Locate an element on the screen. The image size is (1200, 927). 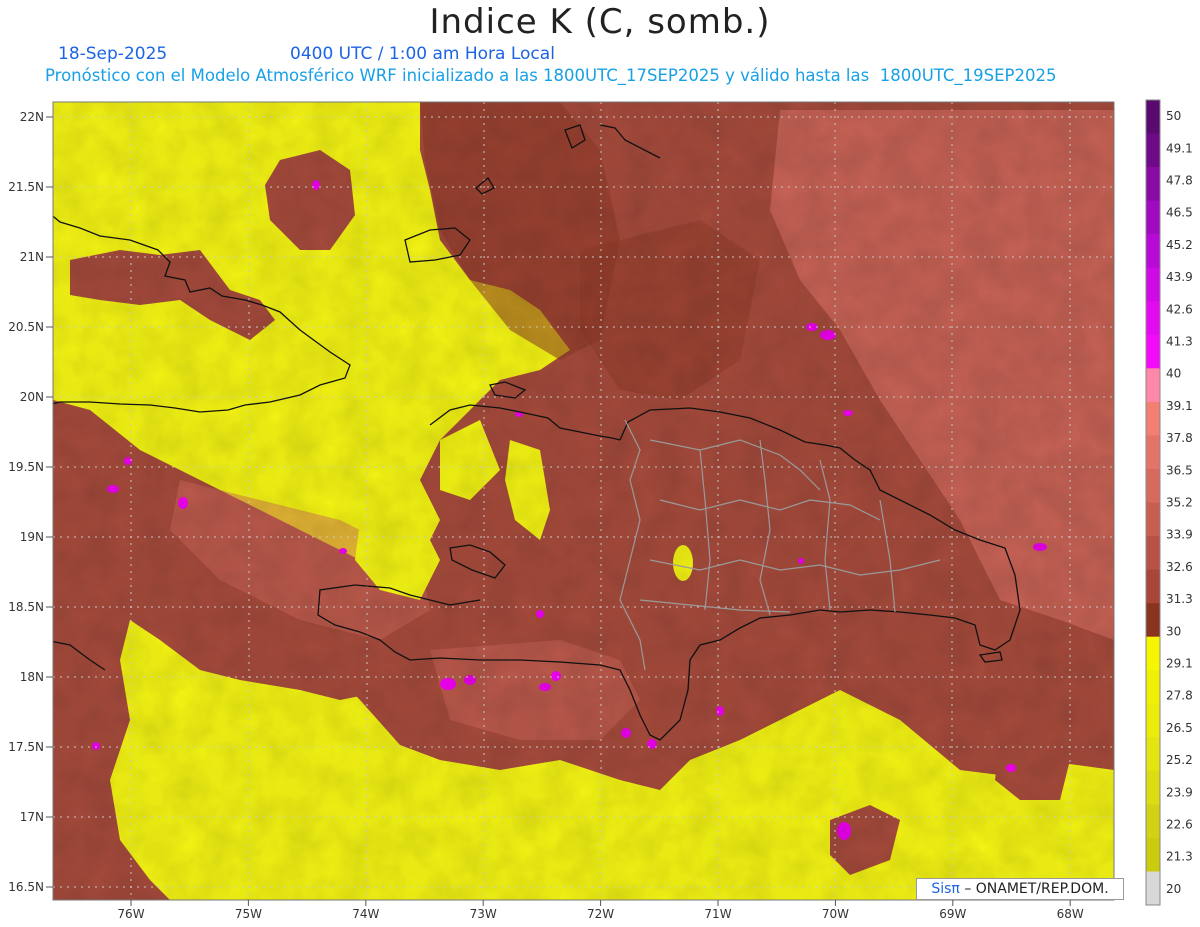
lat-label: 19N is located at coordinates (32, 537).